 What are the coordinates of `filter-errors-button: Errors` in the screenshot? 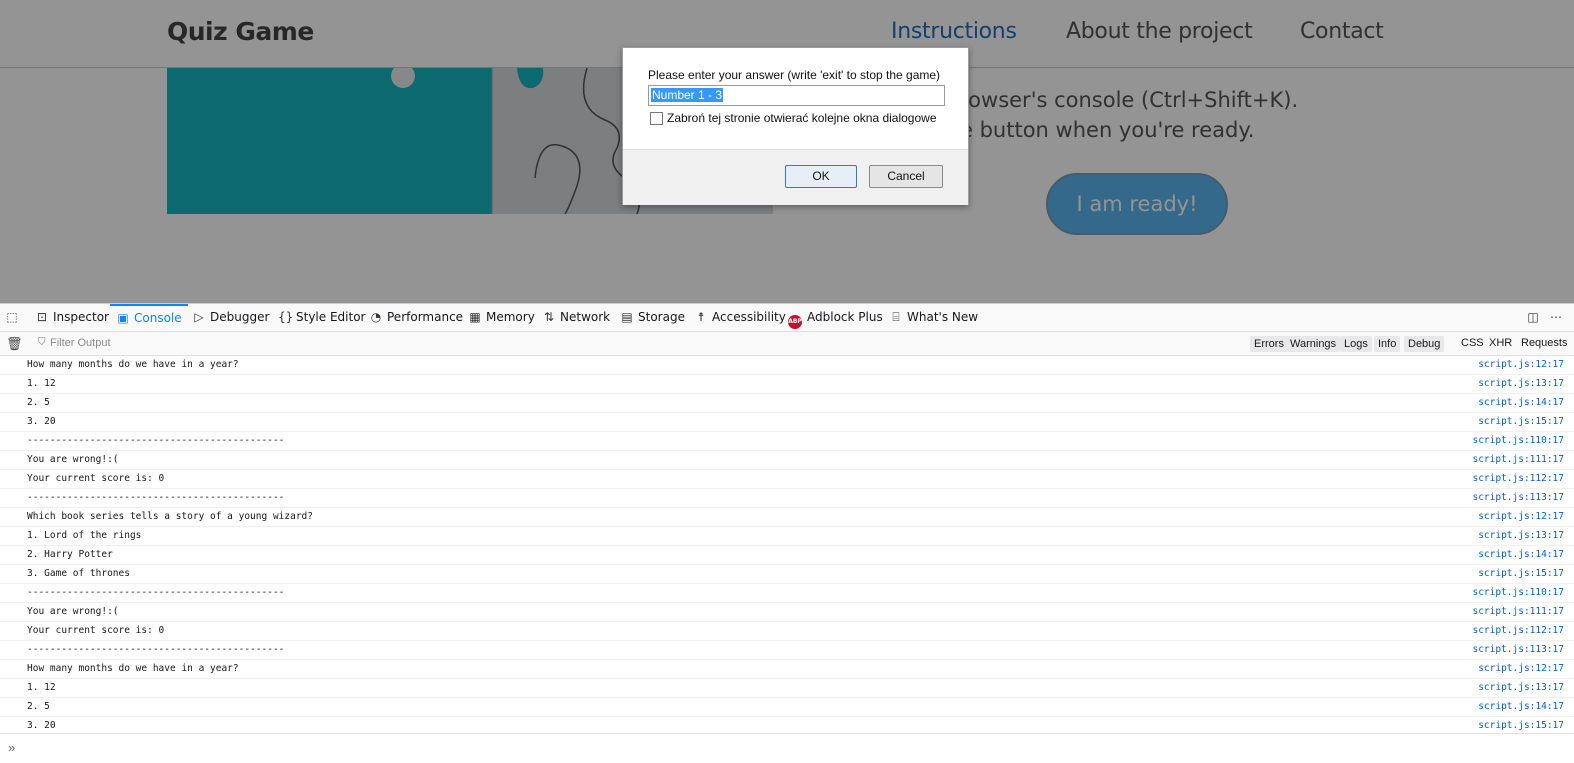 It's located at (1269, 344).